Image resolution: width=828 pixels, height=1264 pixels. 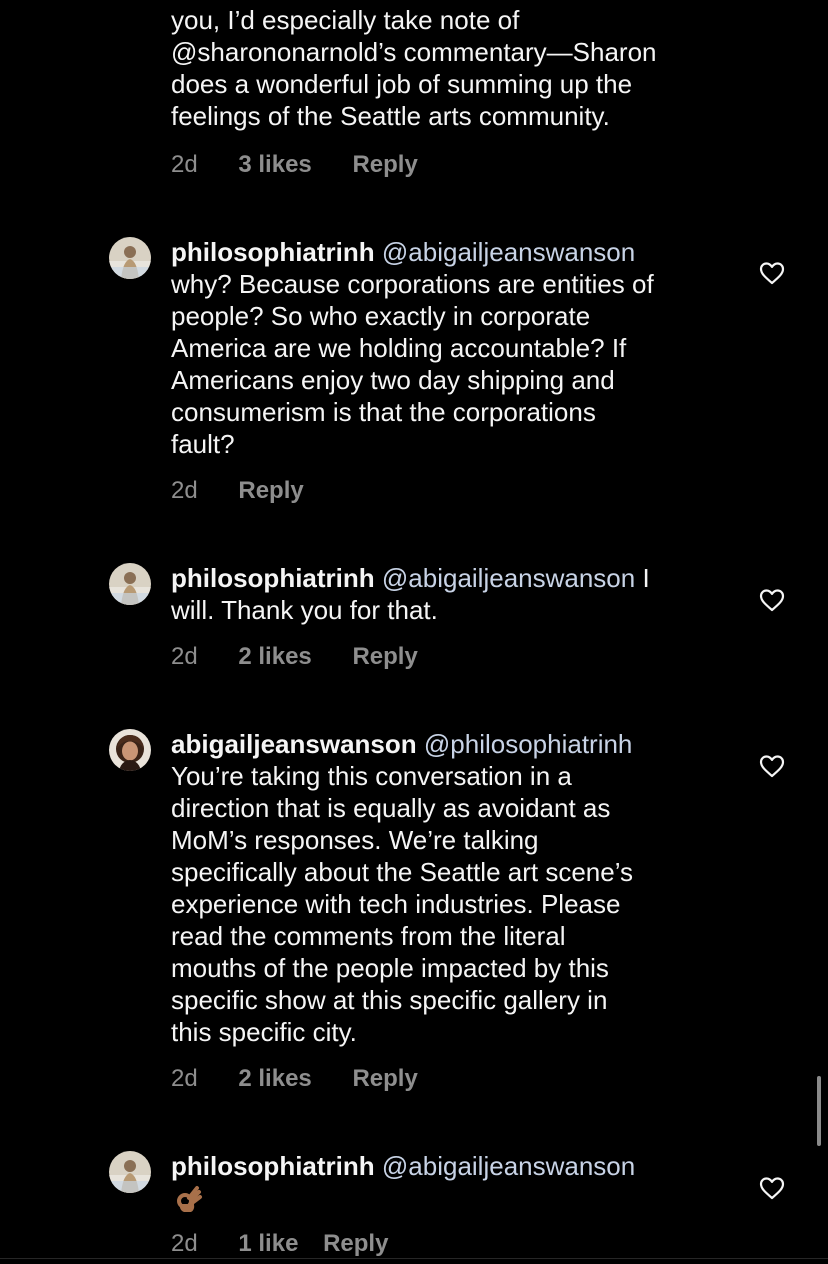 What do you see at coordinates (203, 444) in the screenshot?
I see `comment-line: fault?` at bounding box center [203, 444].